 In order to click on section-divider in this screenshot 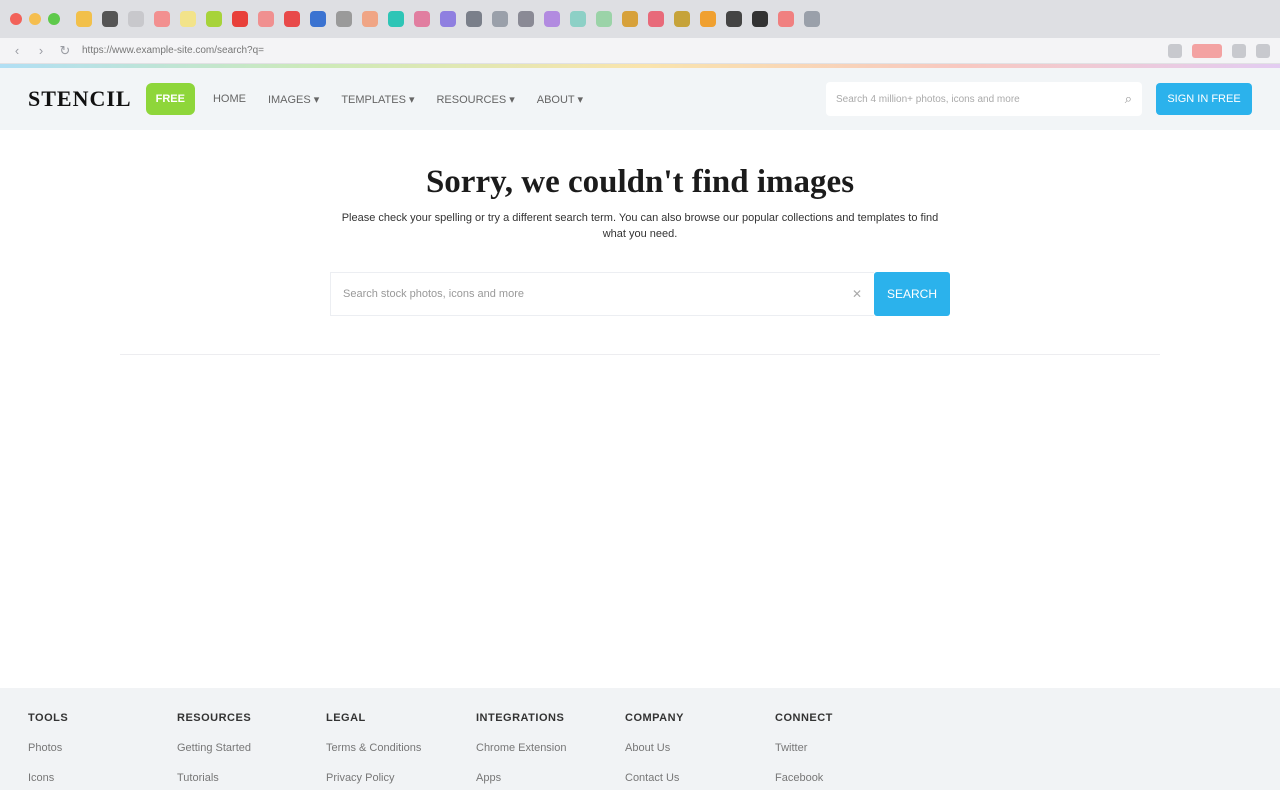, I will do `click(640, 354)`.